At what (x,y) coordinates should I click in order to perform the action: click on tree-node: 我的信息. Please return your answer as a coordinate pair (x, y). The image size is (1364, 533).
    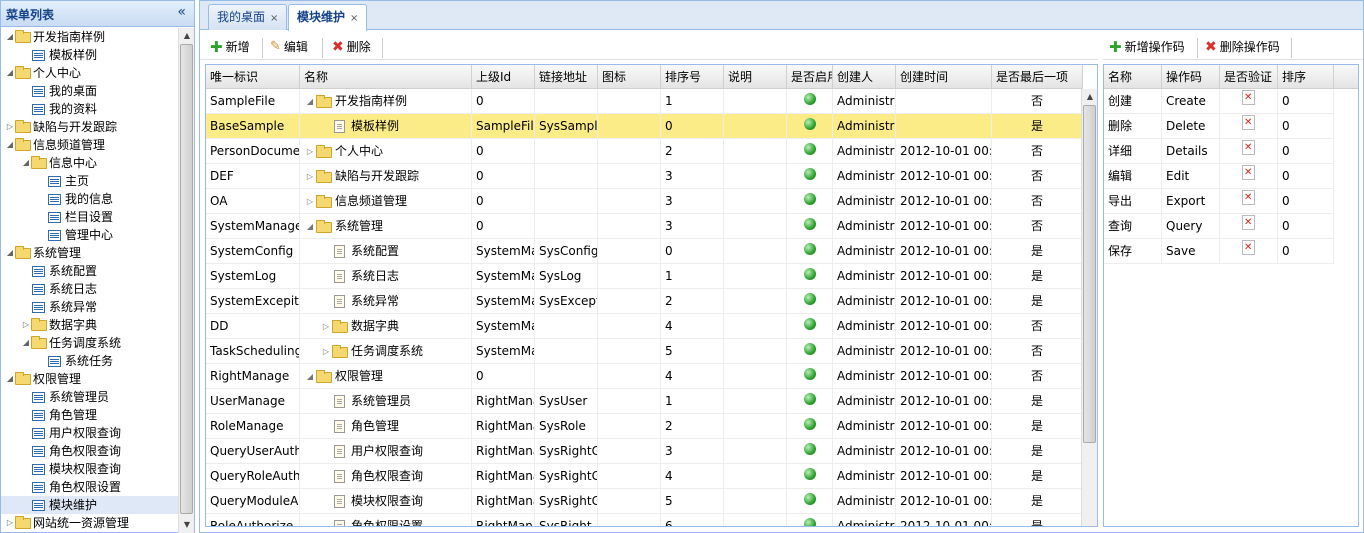
    Looking at the image, I should click on (89, 199).